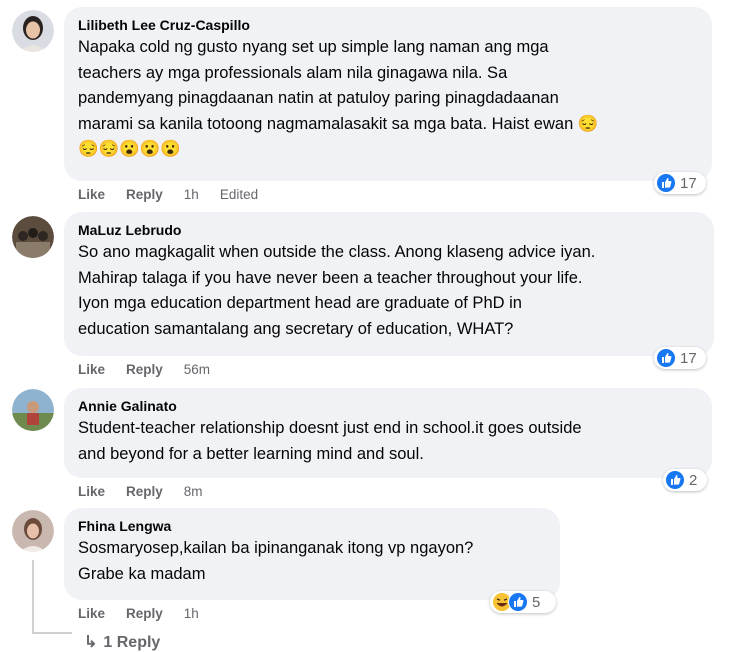 The height and width of the screenshot is (652, 750). I want to click on comment-author: Fhina Lengwa, so click(312, 526).